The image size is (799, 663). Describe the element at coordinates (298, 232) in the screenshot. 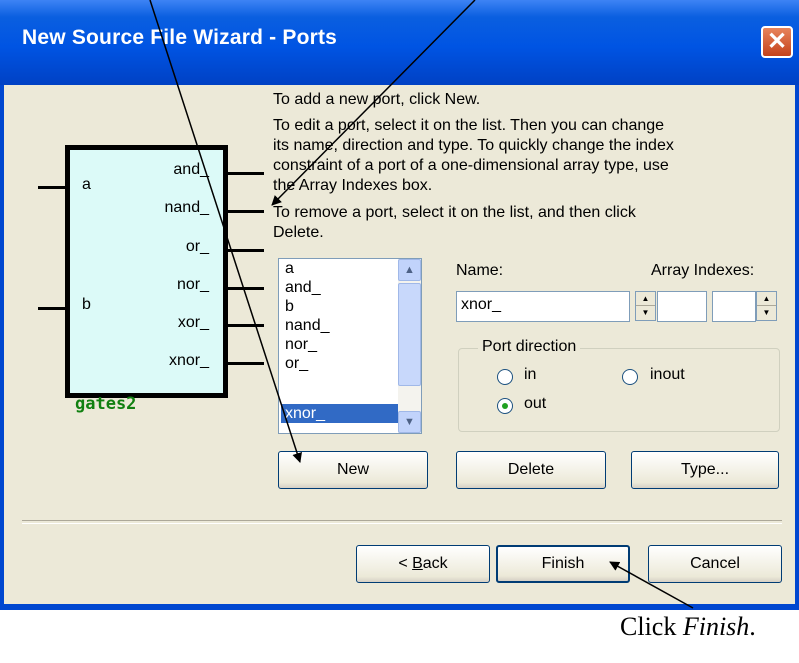

I see `instruction-line: Delete.` at that location.